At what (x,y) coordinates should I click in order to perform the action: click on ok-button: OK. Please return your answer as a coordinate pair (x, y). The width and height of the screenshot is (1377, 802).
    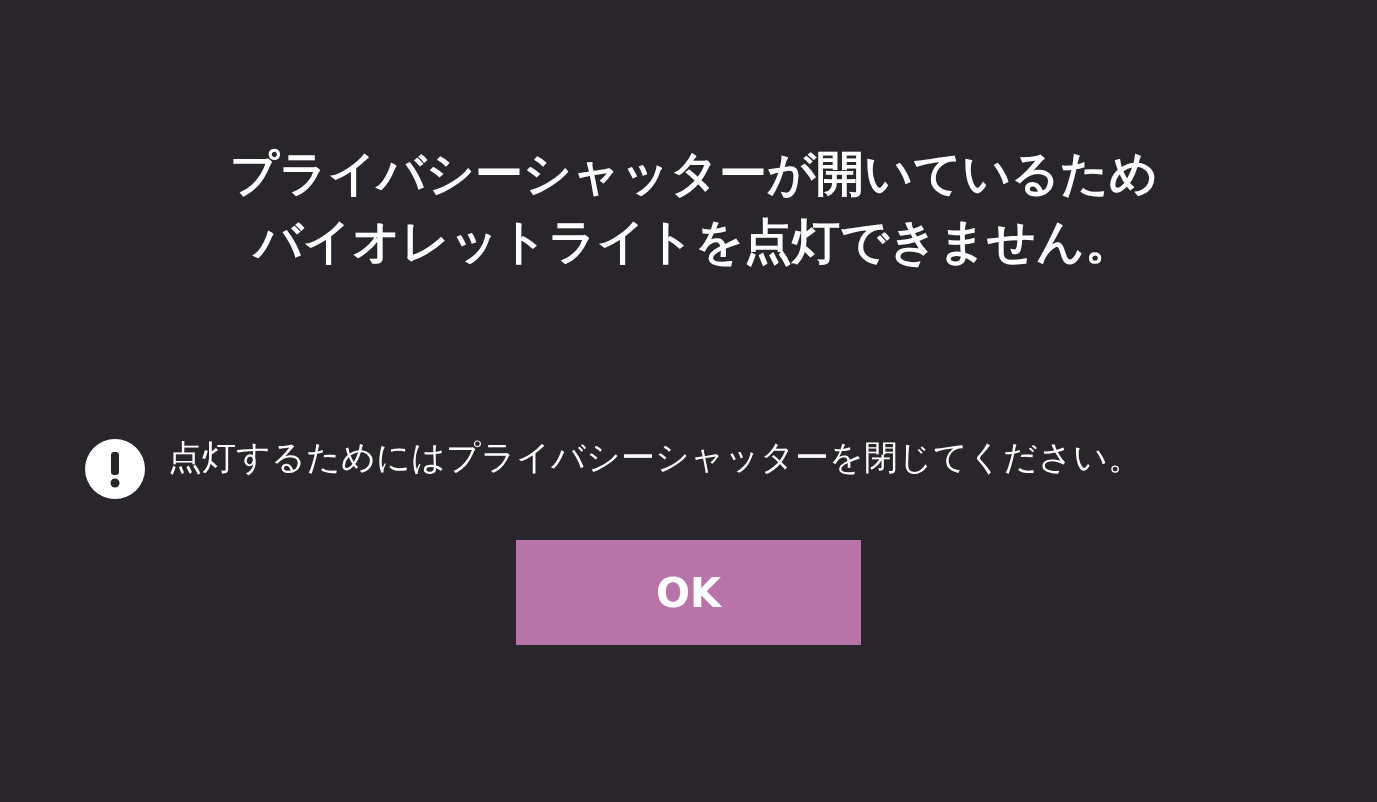
    Looking at the image, I should click on (688, 592).